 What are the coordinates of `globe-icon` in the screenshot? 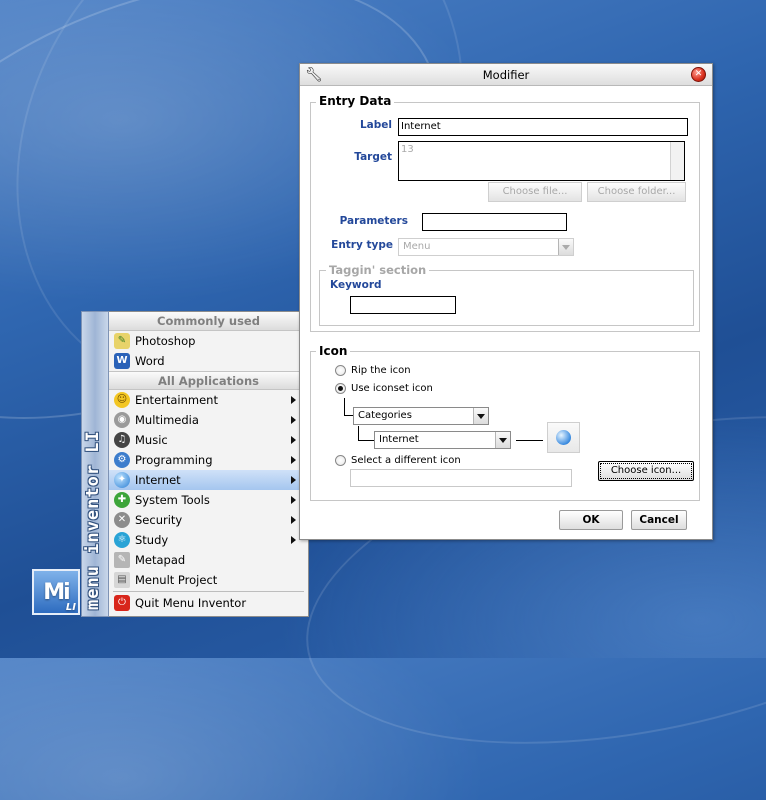 It's located at (563, 437).